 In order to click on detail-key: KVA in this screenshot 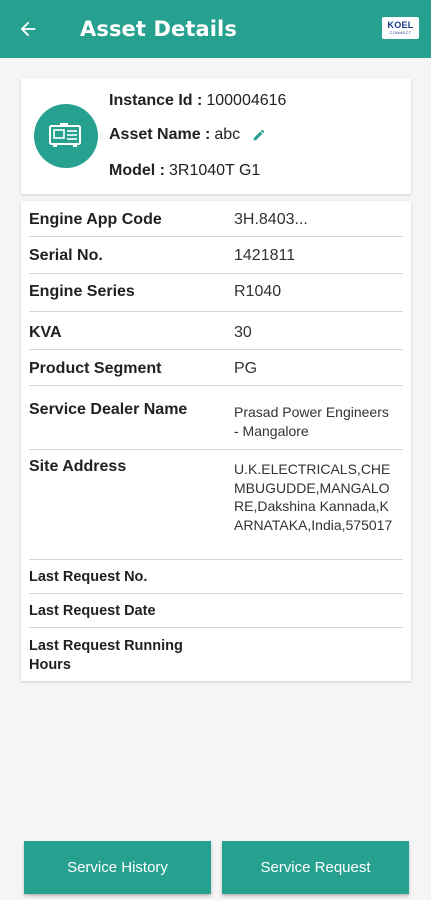, I will do `click(45, 332)`.